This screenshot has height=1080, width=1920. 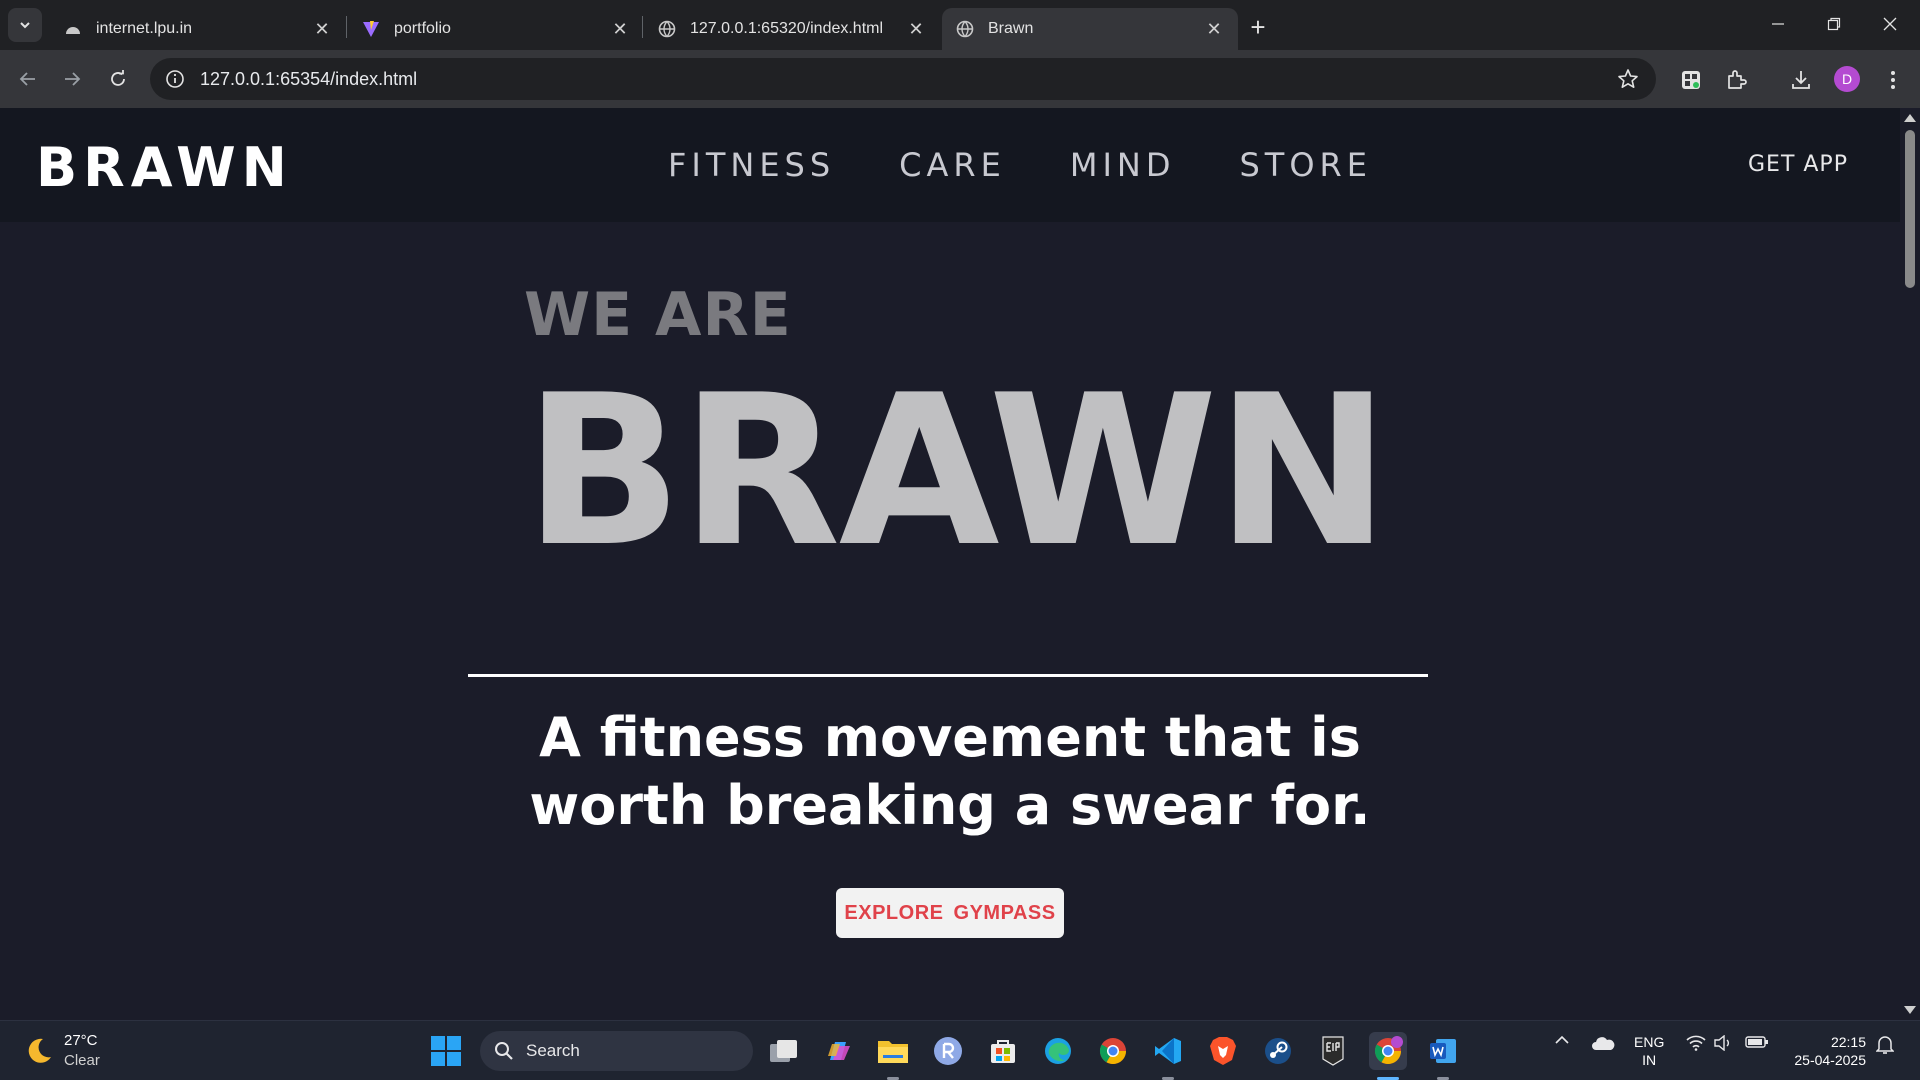 I want to click on word-icon, so click(x=1443, y=1051).